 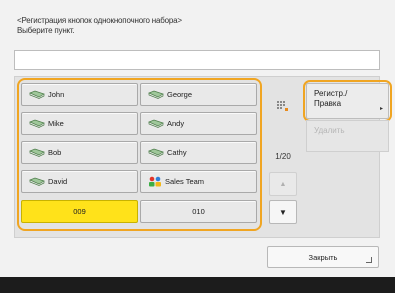 I want to click on key-label: Mike, so click(x=56, y=123).